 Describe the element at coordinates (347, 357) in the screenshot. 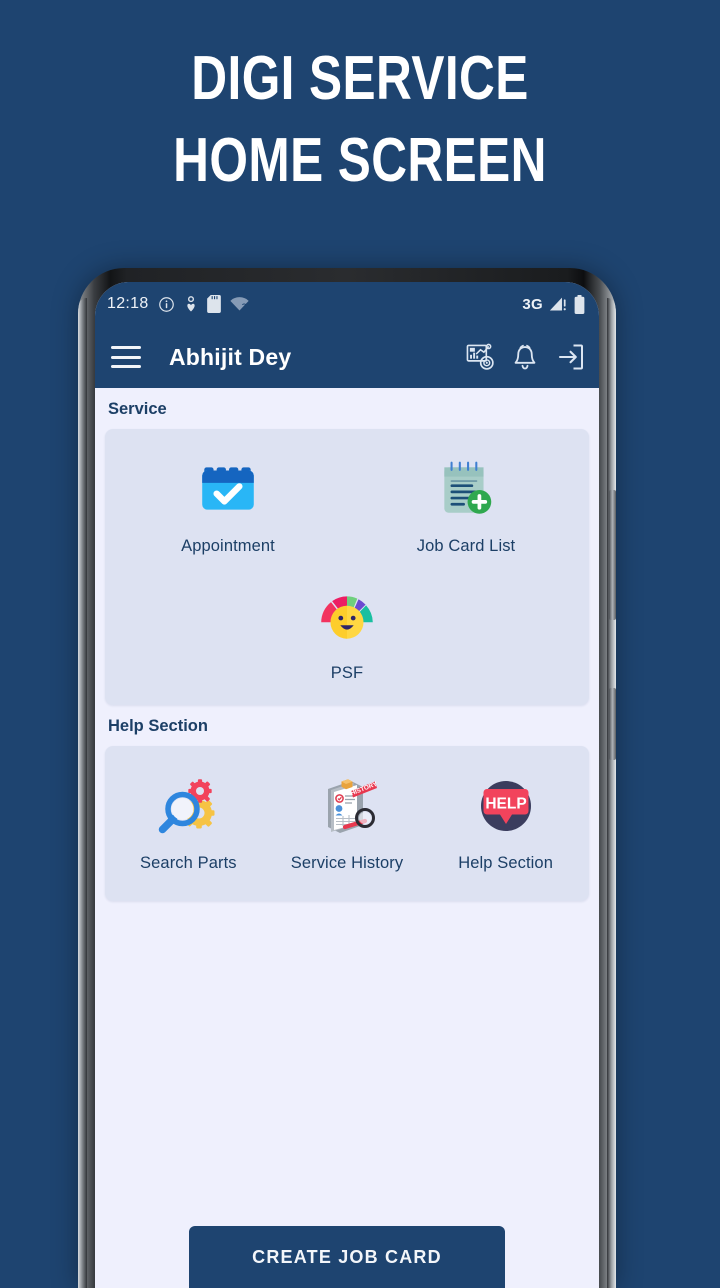

I see `app-bar: Abhijit Dey` at that location.